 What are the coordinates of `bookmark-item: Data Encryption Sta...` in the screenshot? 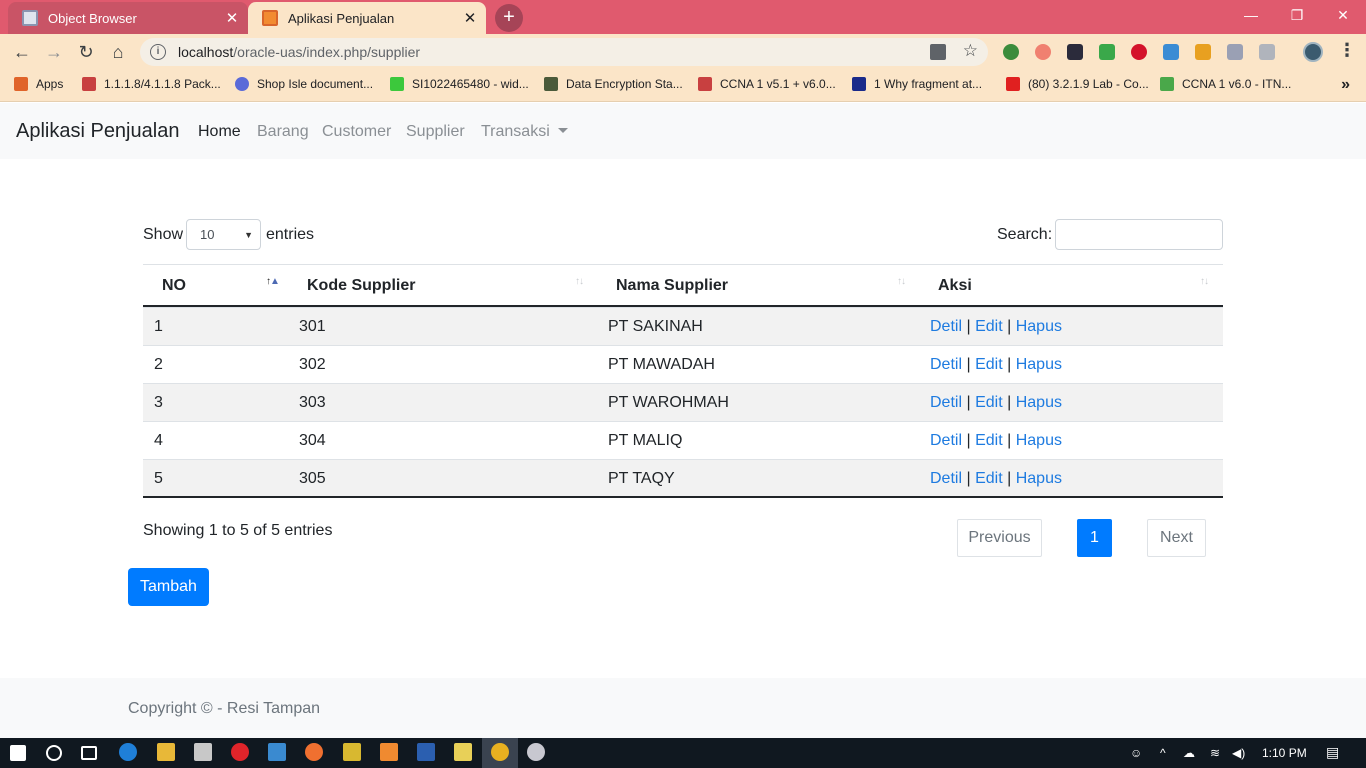 It's located at (613, 84).